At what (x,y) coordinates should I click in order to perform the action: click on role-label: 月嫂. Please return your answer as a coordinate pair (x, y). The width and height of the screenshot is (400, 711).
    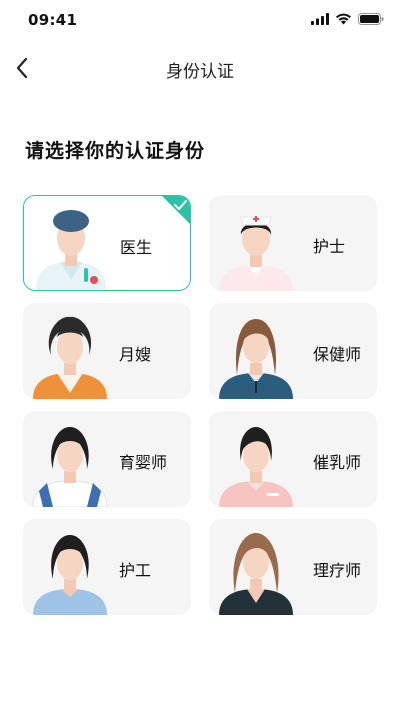
    Looking at the image, I should click on (135, 354).